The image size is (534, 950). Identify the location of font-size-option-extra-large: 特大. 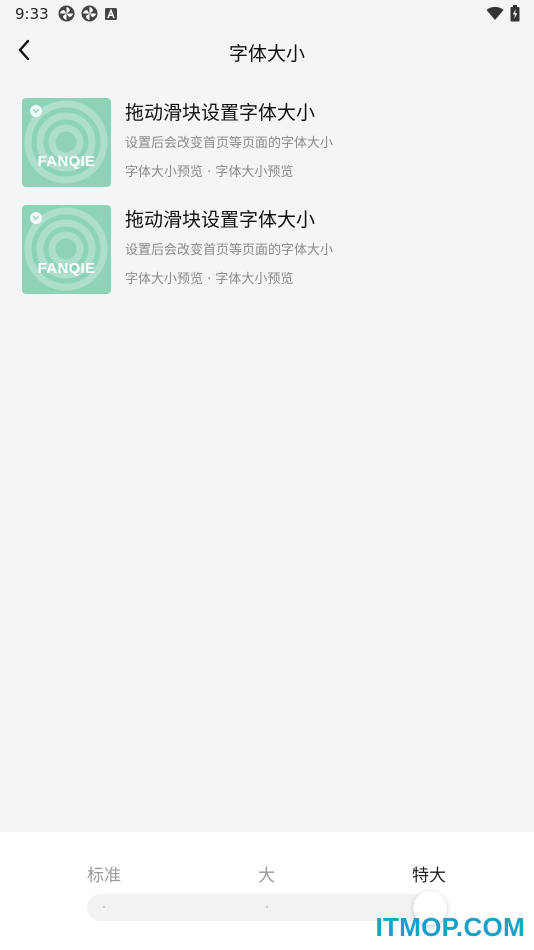
(429, 873).